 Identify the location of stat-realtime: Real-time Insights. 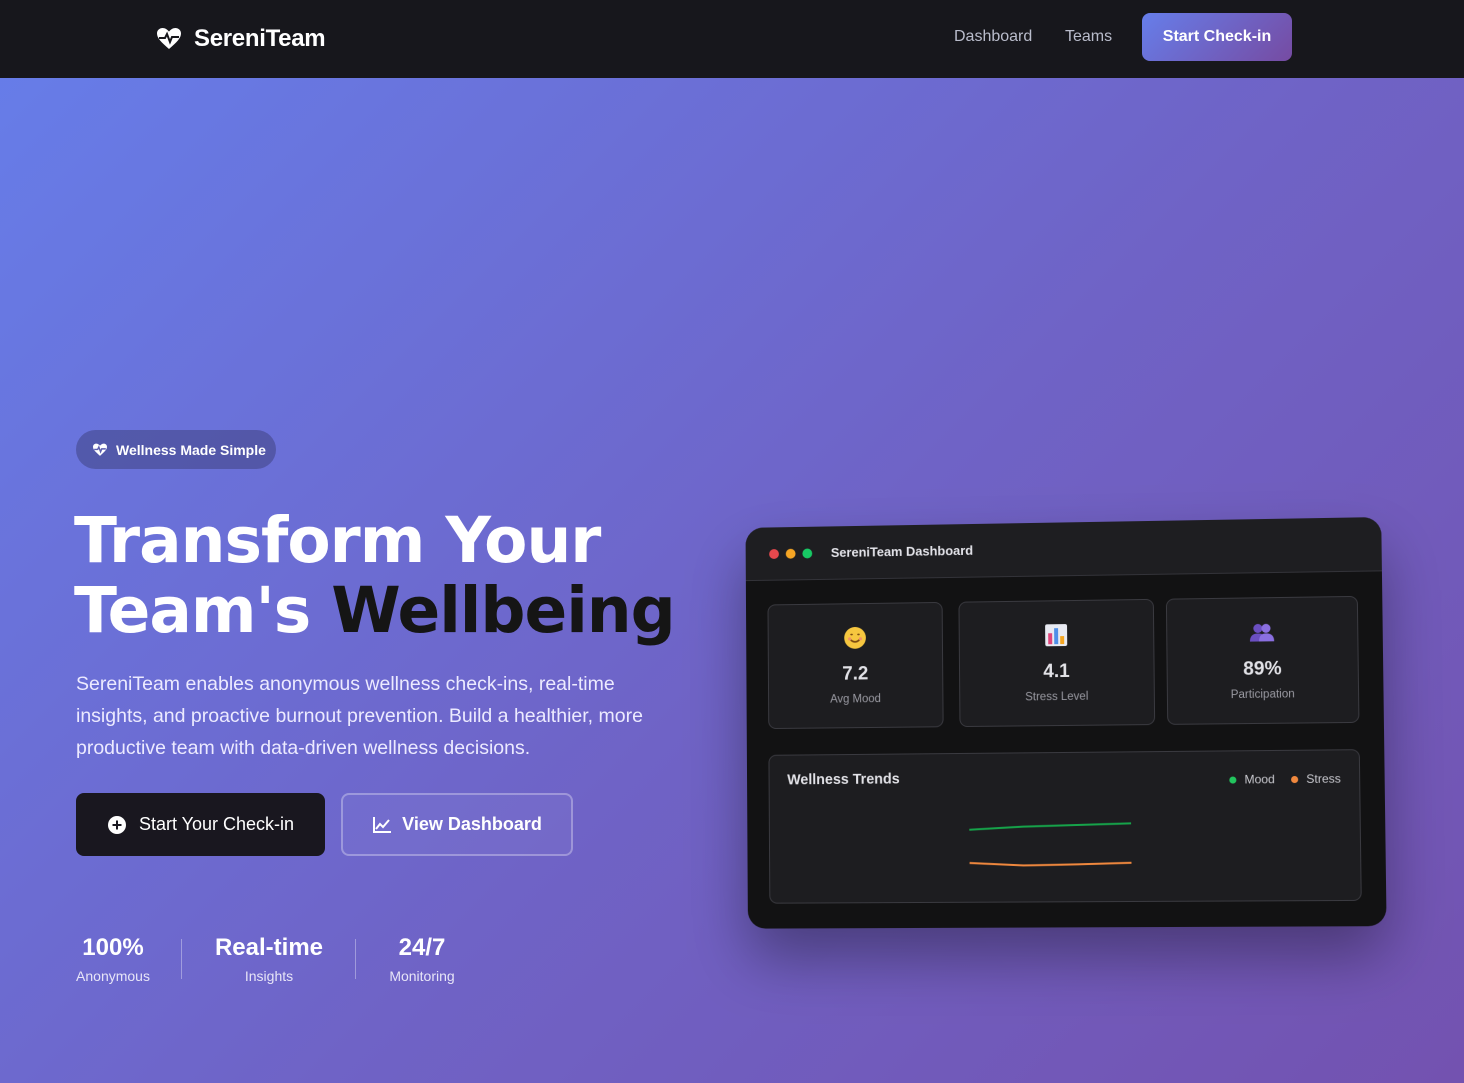
(269, 958).